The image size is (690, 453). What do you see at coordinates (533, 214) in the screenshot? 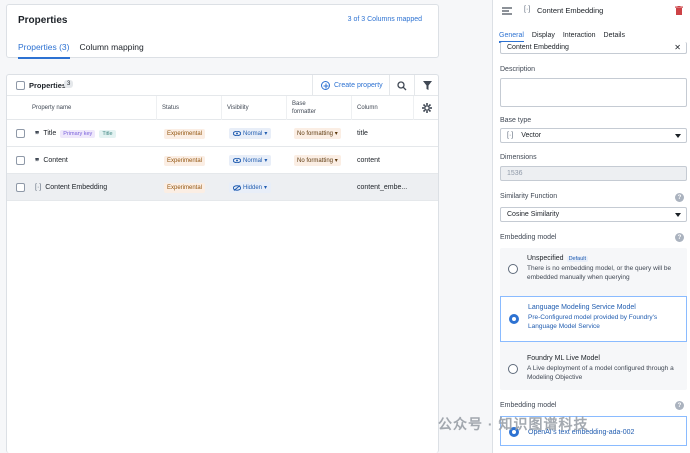
I see `similarity-value: Cosine Similarity` at bounding box center [533, 214].